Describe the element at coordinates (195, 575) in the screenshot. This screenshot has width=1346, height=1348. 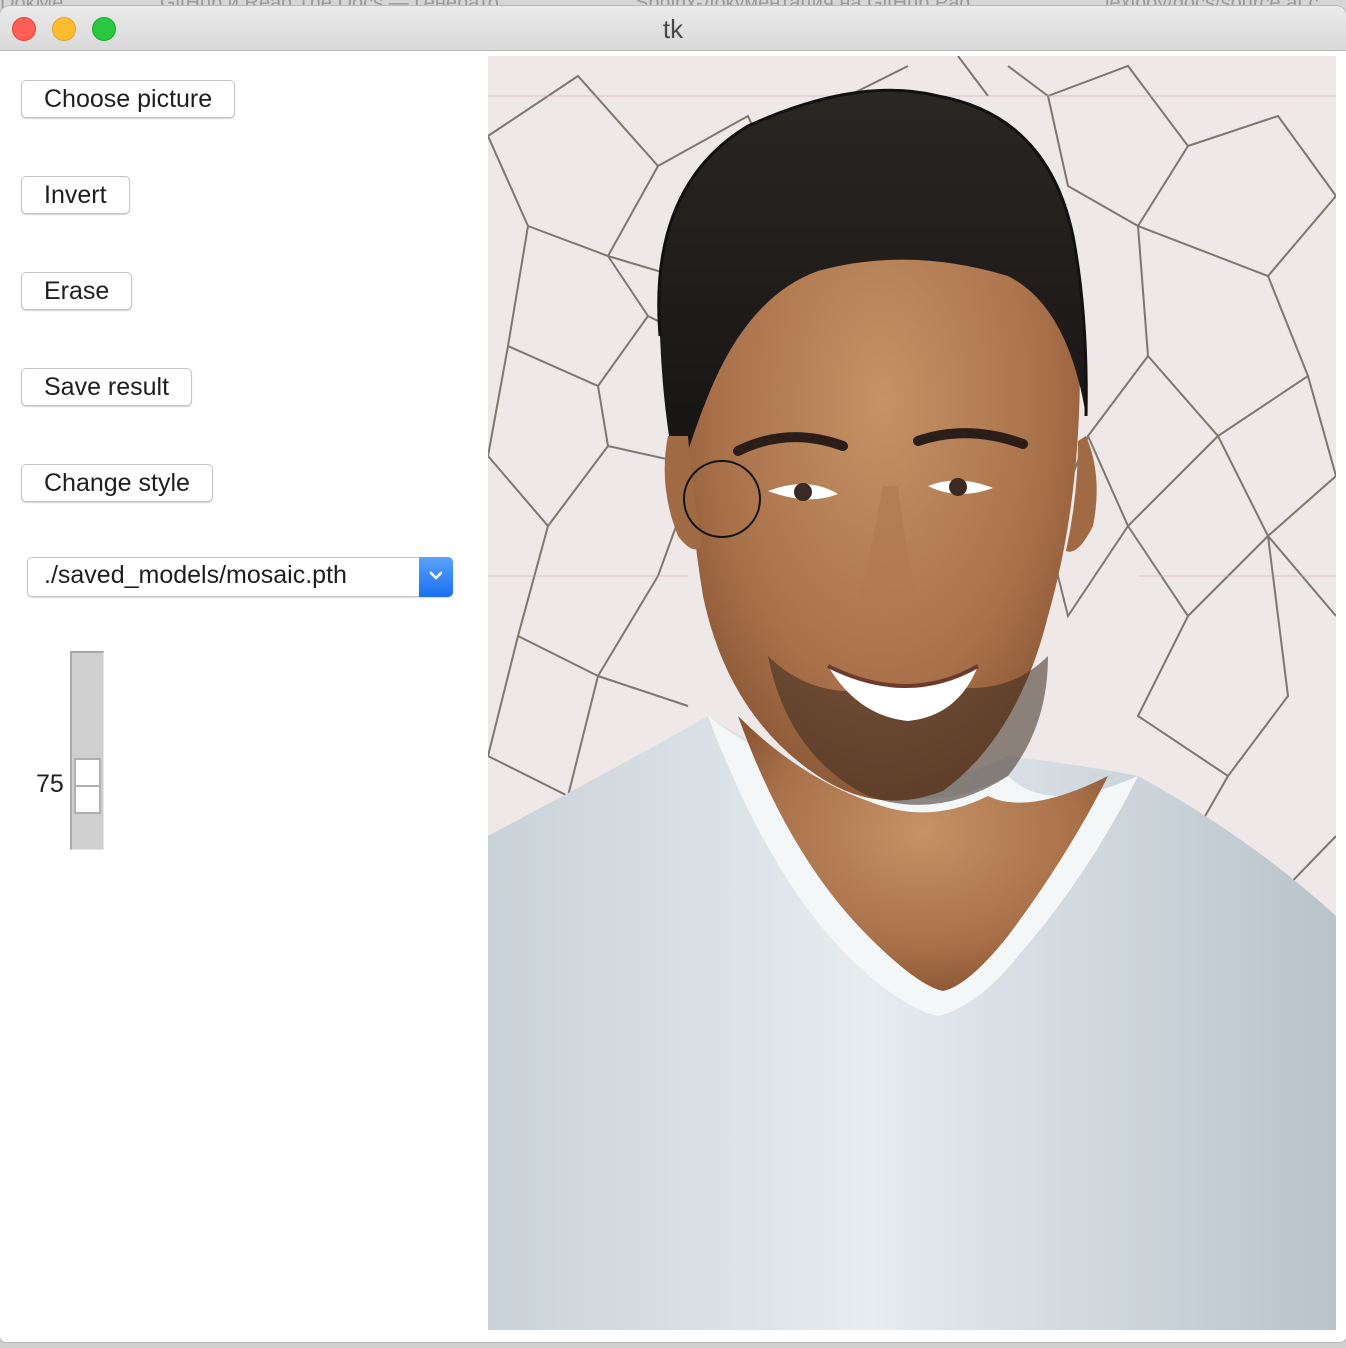
I see `model-select-value: ./saved_models/mosaic.pth` at that location.